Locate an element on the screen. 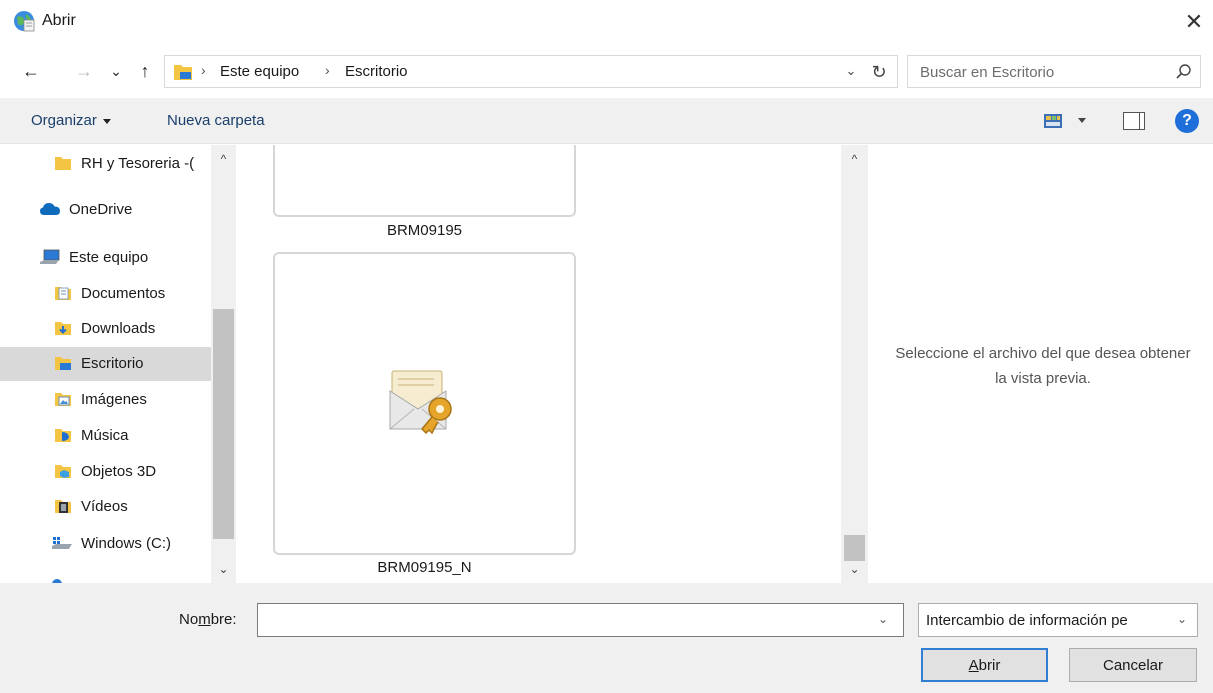 The width and height of the screenshot is (1213, 693). desktop-icon is located at coordinates (63, 363).